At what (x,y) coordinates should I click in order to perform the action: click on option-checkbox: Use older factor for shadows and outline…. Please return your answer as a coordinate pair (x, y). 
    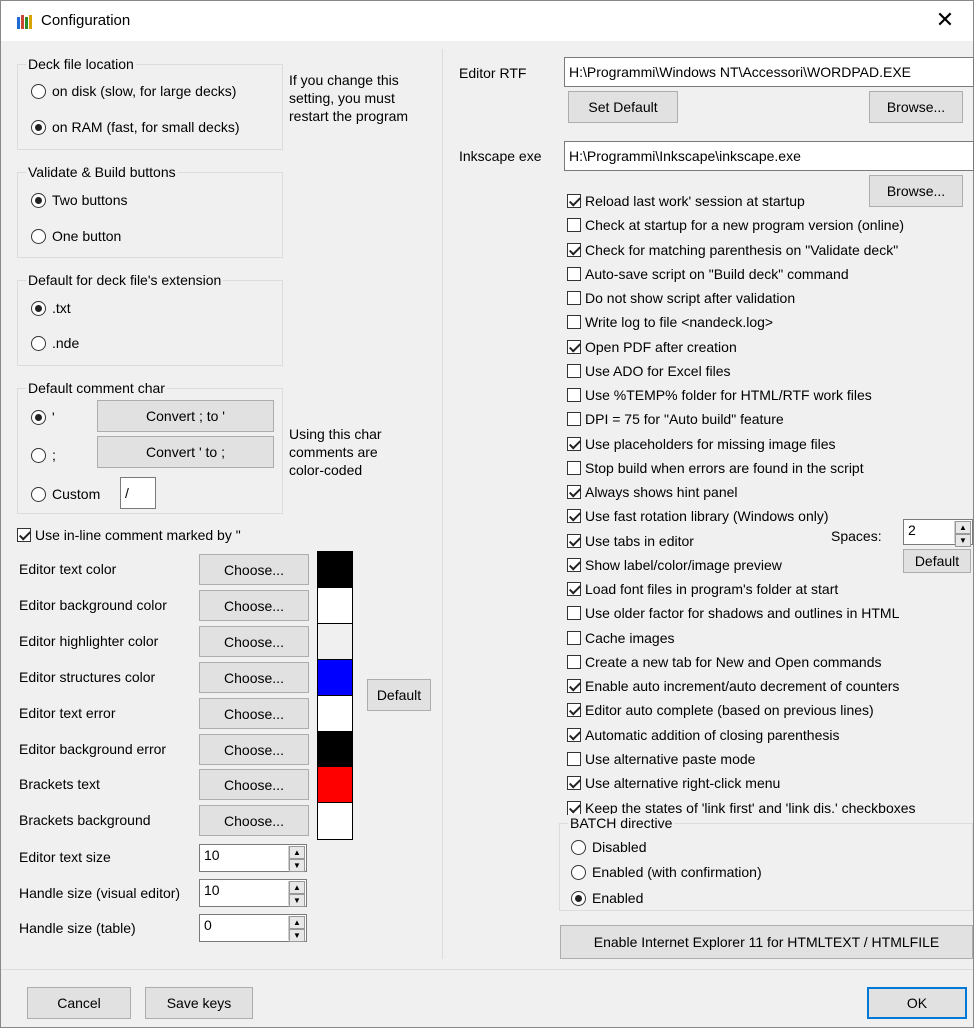
    Looking at the image, I should click on (733, 613).